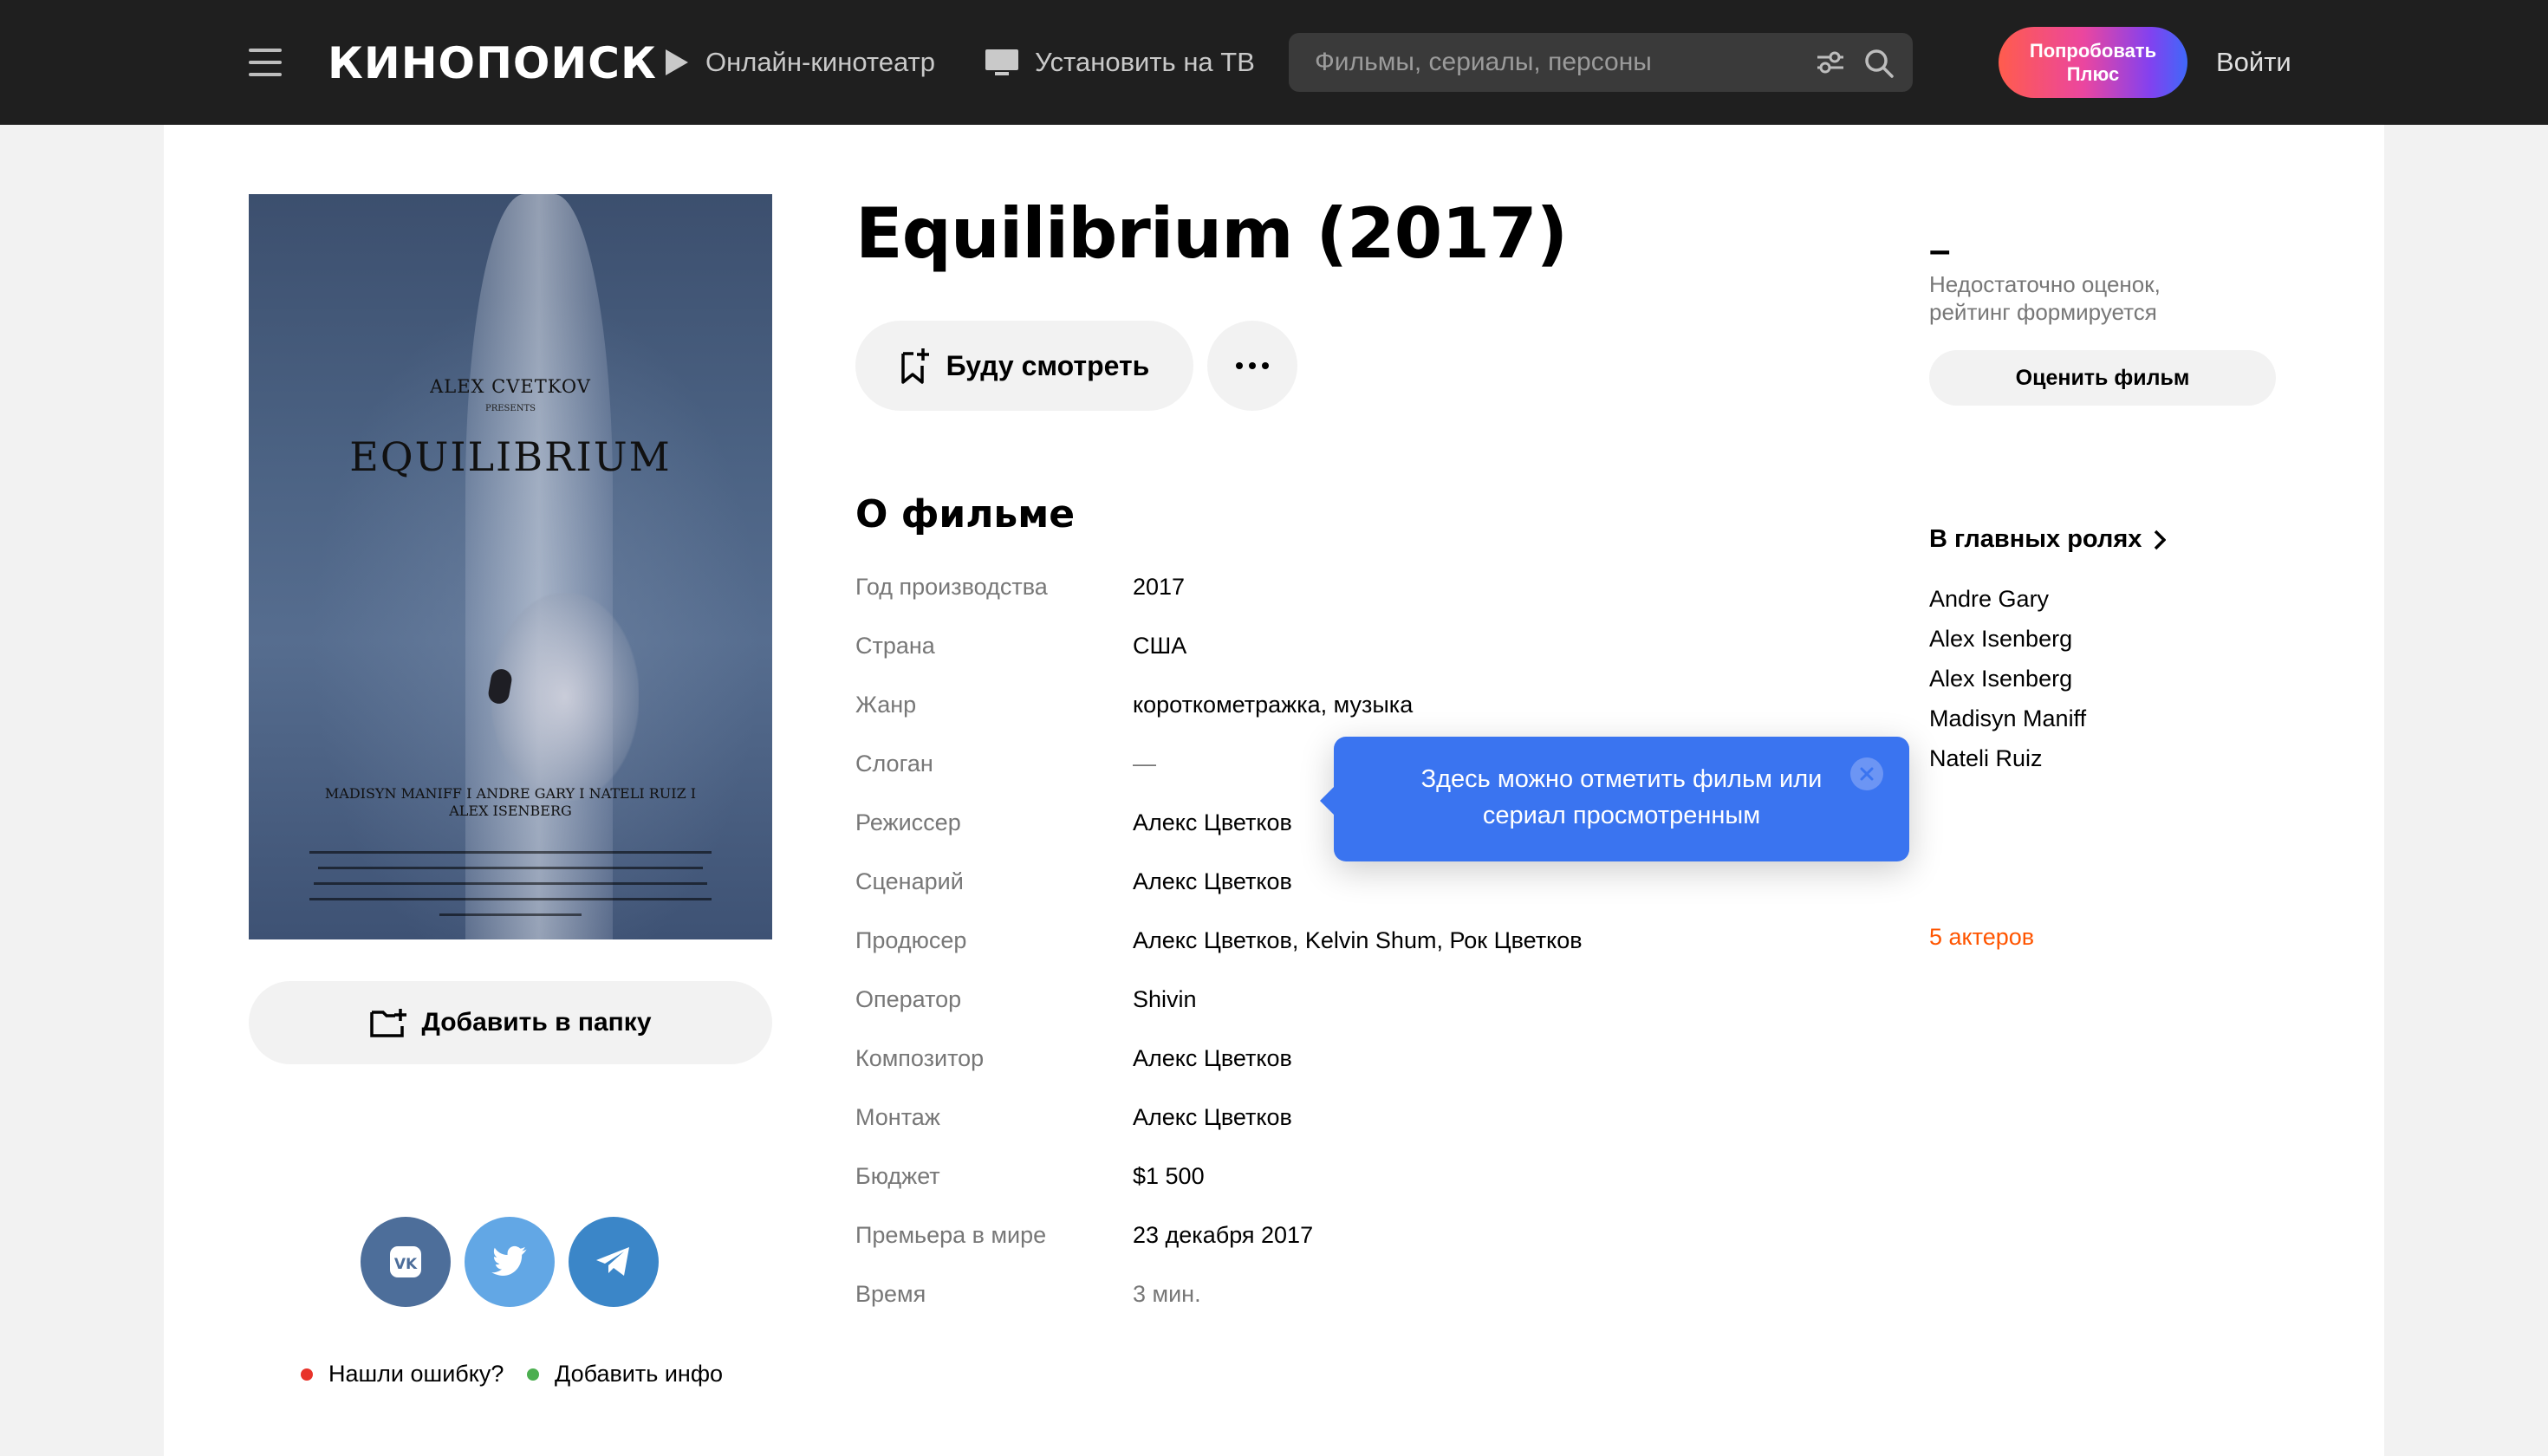 The height and width of the screenshot is (1456, 2548). I want to click on info-value: Алекс Цветков, Kelvin Shum, Рок Цветков, so click(1358, 940).